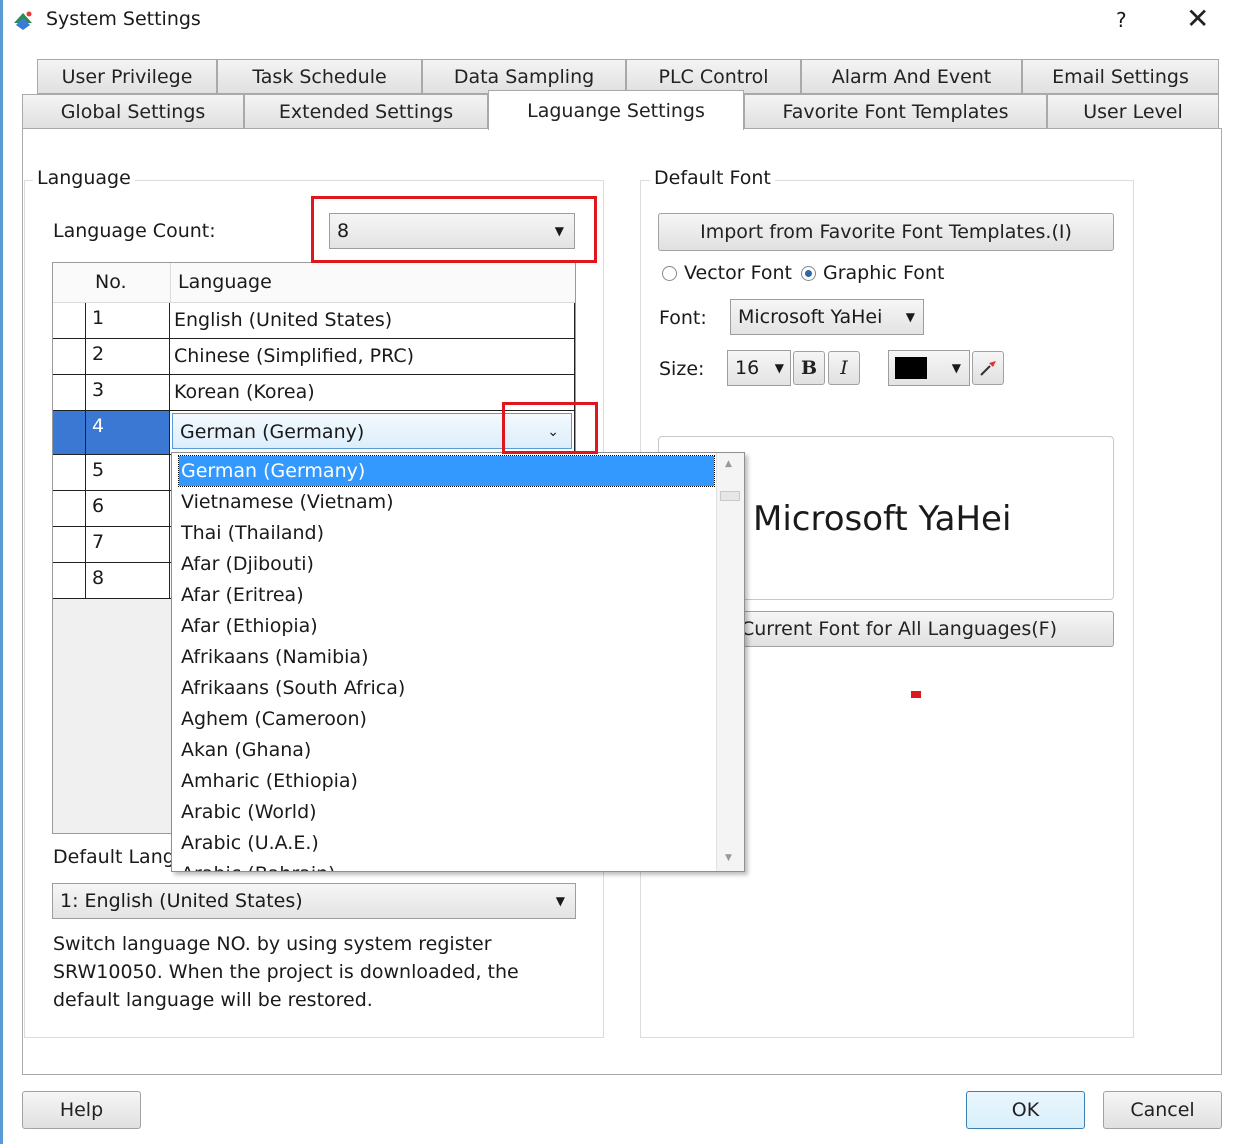 Image resolution: width=1233 pixels, height=1144 pixels. I want to click on vector-font-radio, so click(669, 273).